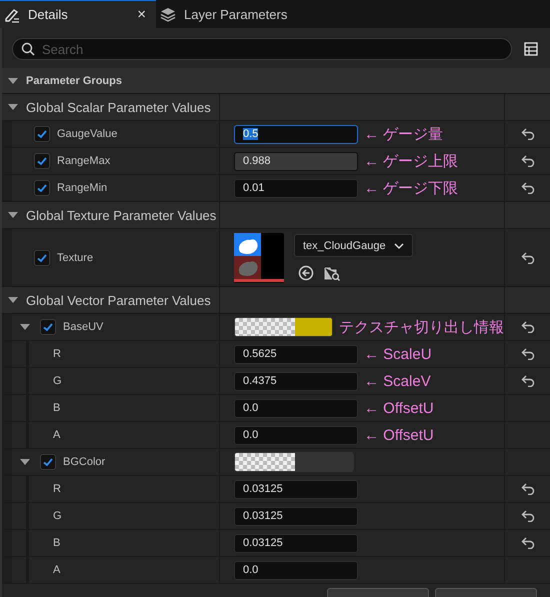 This screenshot has height=597, width=550. I want to click on annotation-text: ← ScaleV, so click(397, 381).